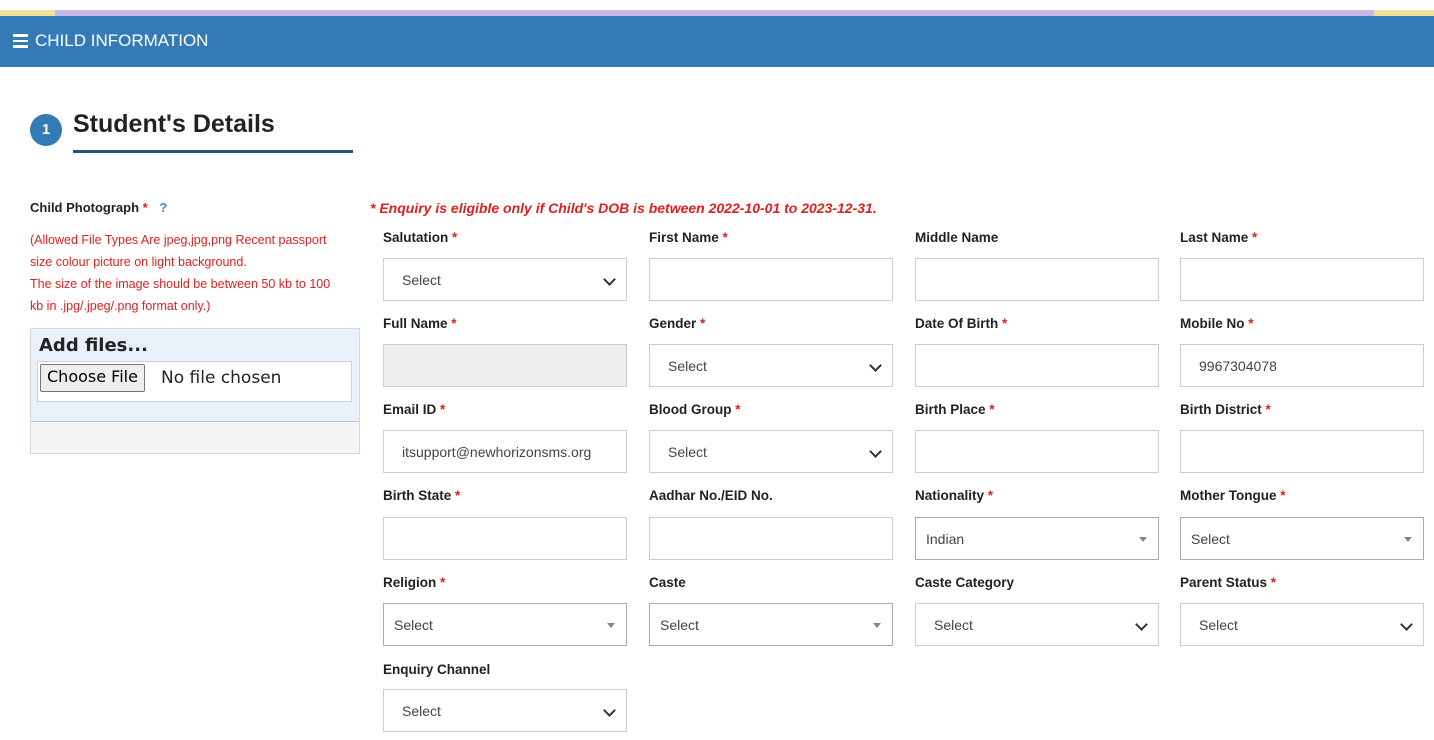 This screenshot has height=740, width=1434. I want to click on full-name-label: Full Name *, so click(420, 323).